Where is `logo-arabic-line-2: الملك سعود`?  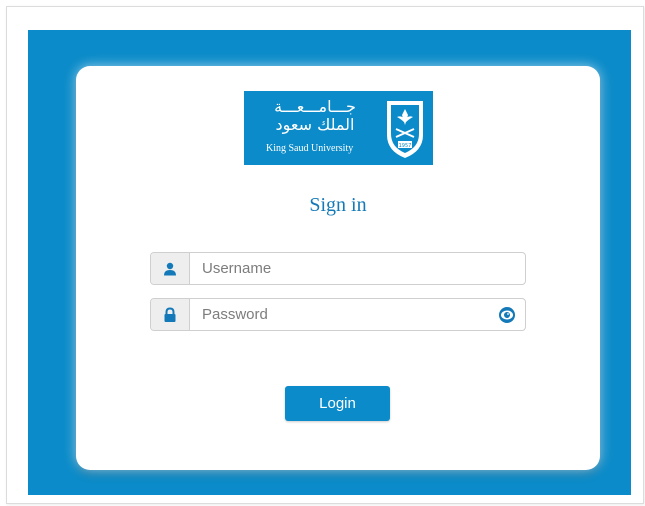
logo-arabic-line-2: الملك سعود is located at coordinates (315, 124).